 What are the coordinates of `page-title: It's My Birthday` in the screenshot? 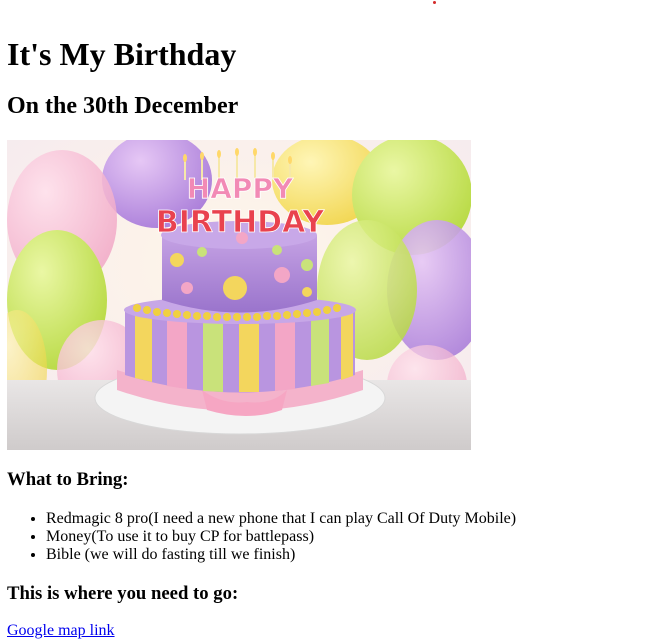 It's located at (122, 54).